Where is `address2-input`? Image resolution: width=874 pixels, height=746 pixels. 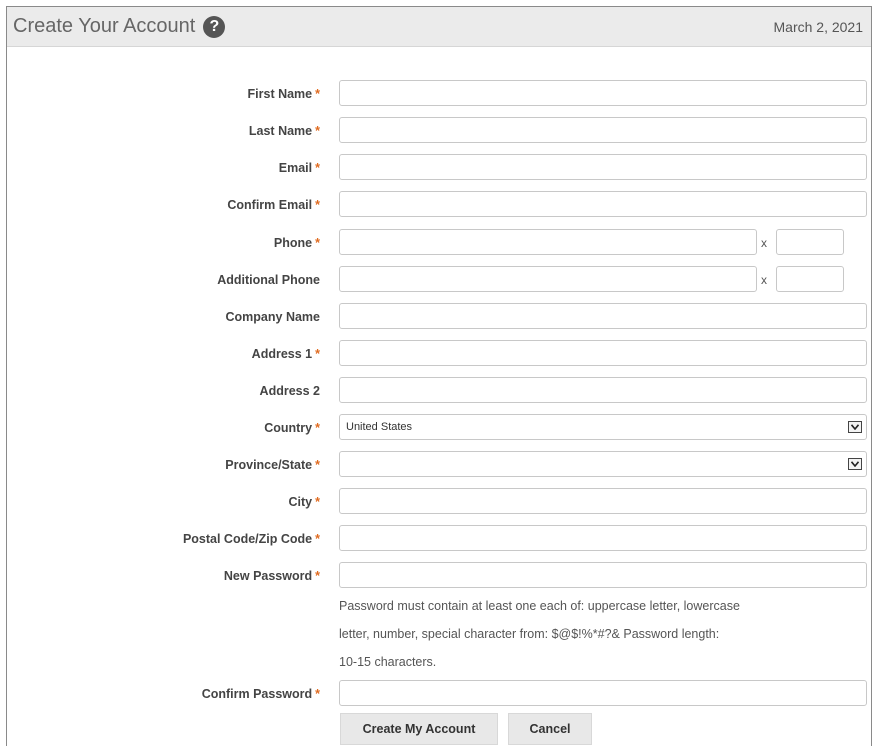
address2-input is located at coordinates (603, 390).